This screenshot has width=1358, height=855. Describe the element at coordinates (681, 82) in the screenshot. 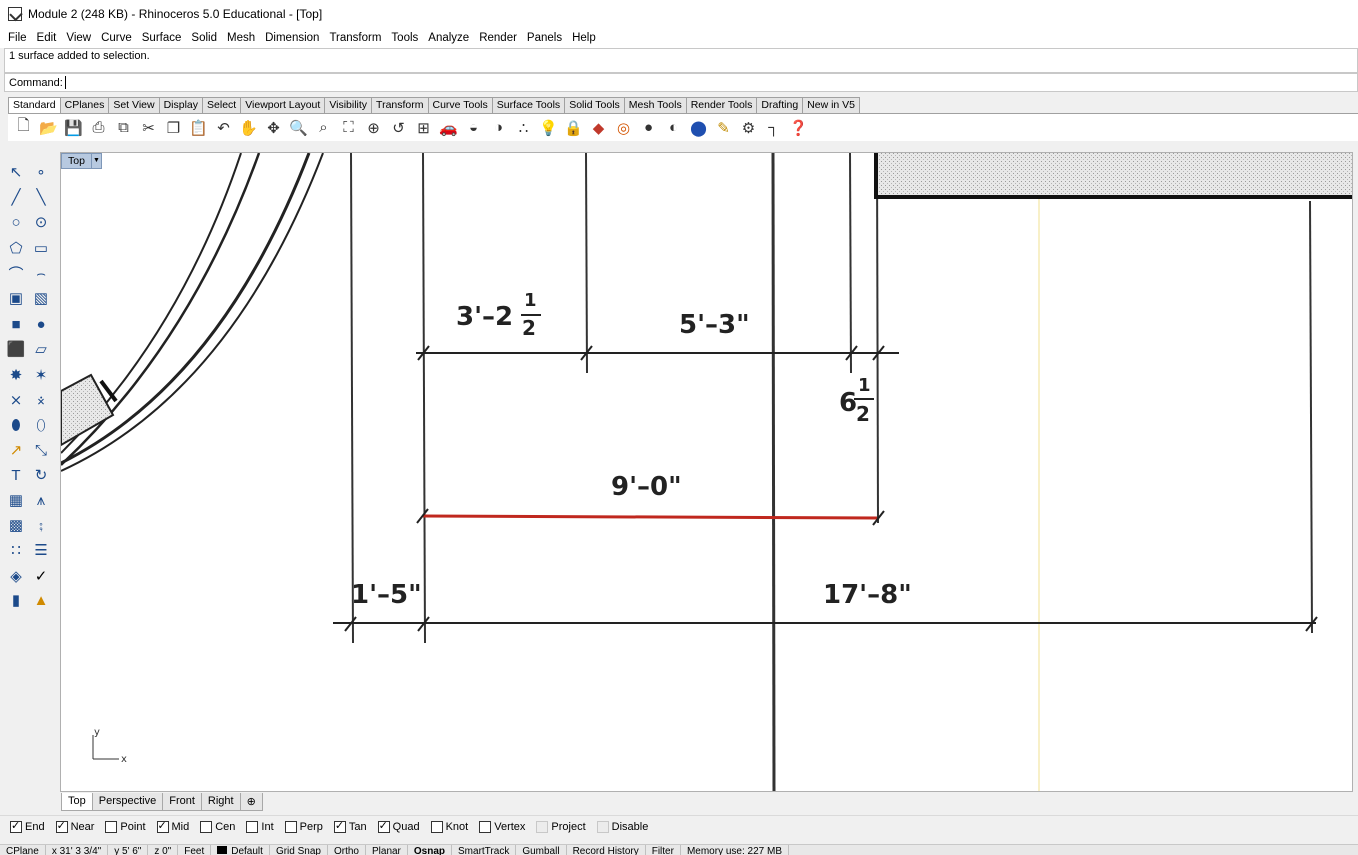

I see `command-line: Command:` at that location.